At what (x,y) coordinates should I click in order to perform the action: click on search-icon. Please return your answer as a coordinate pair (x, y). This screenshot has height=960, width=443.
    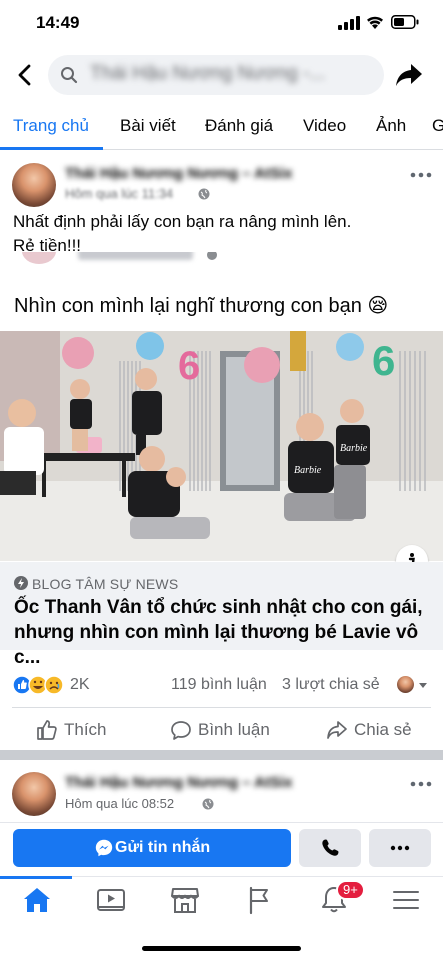
    Looking at the image, I should click on (69, 75).